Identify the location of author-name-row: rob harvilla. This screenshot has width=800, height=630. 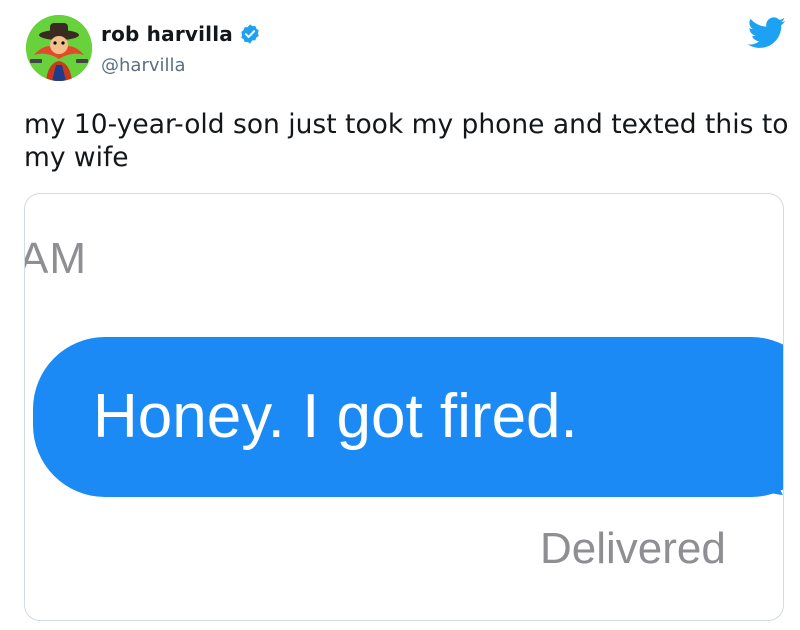
(181, 34).